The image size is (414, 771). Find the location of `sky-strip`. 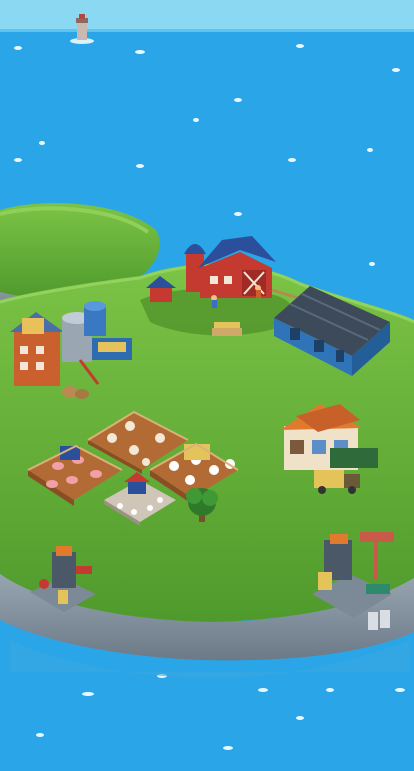

sky-strip is located at coordinates (207, 16).